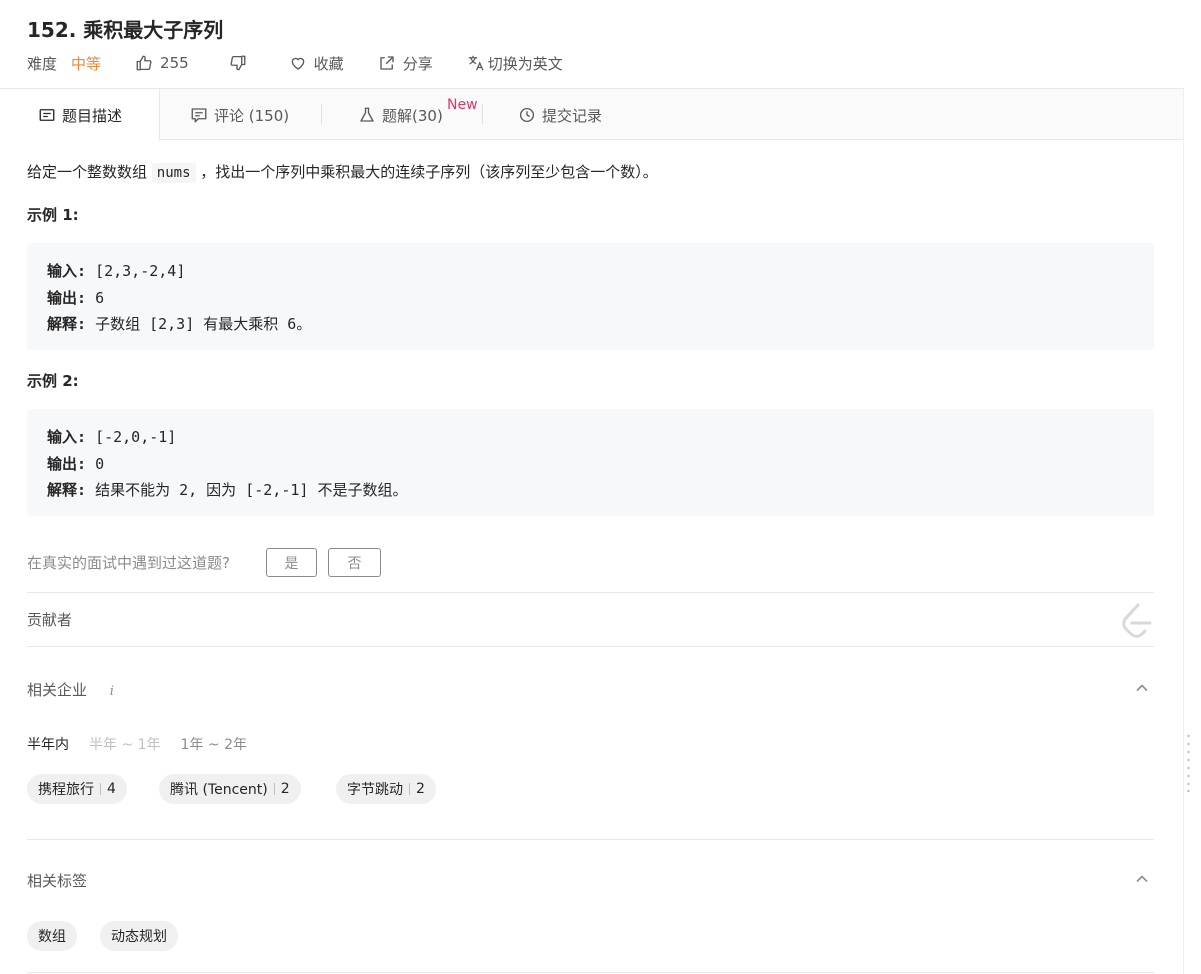 The image size is (1201, 974). I want to click on dislike-button, so click(238, 63).